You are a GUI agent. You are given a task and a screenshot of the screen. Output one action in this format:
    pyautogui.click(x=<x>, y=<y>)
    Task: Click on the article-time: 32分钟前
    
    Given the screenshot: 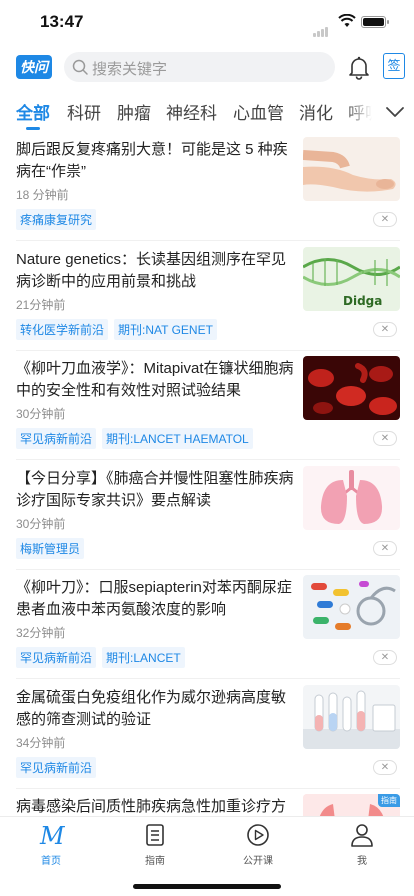 What is the action you would take?
    pyautogui.click(x=41, y=633)
    